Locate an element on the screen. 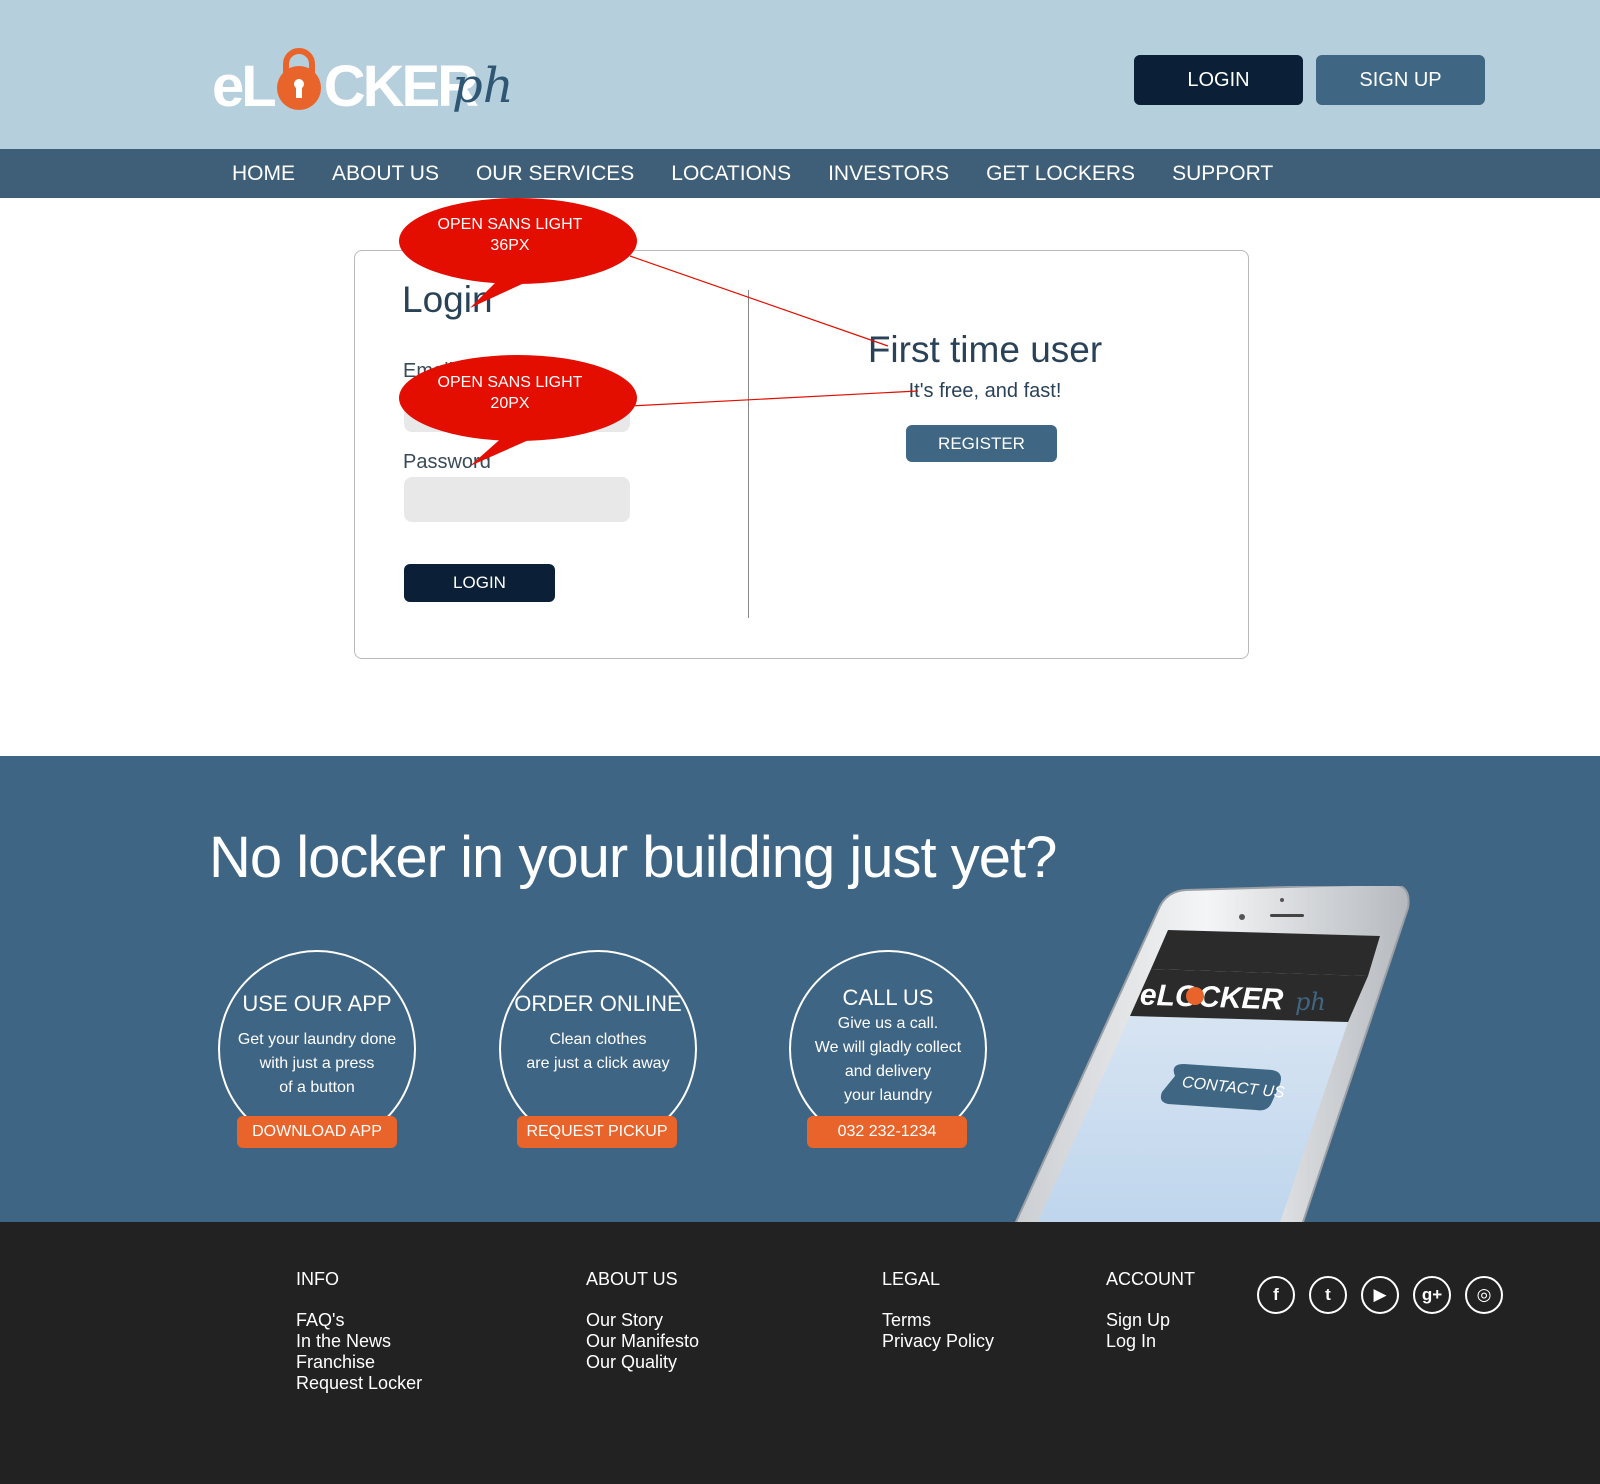  footer-link: FAQ's is located at coordinates (359, 1320).